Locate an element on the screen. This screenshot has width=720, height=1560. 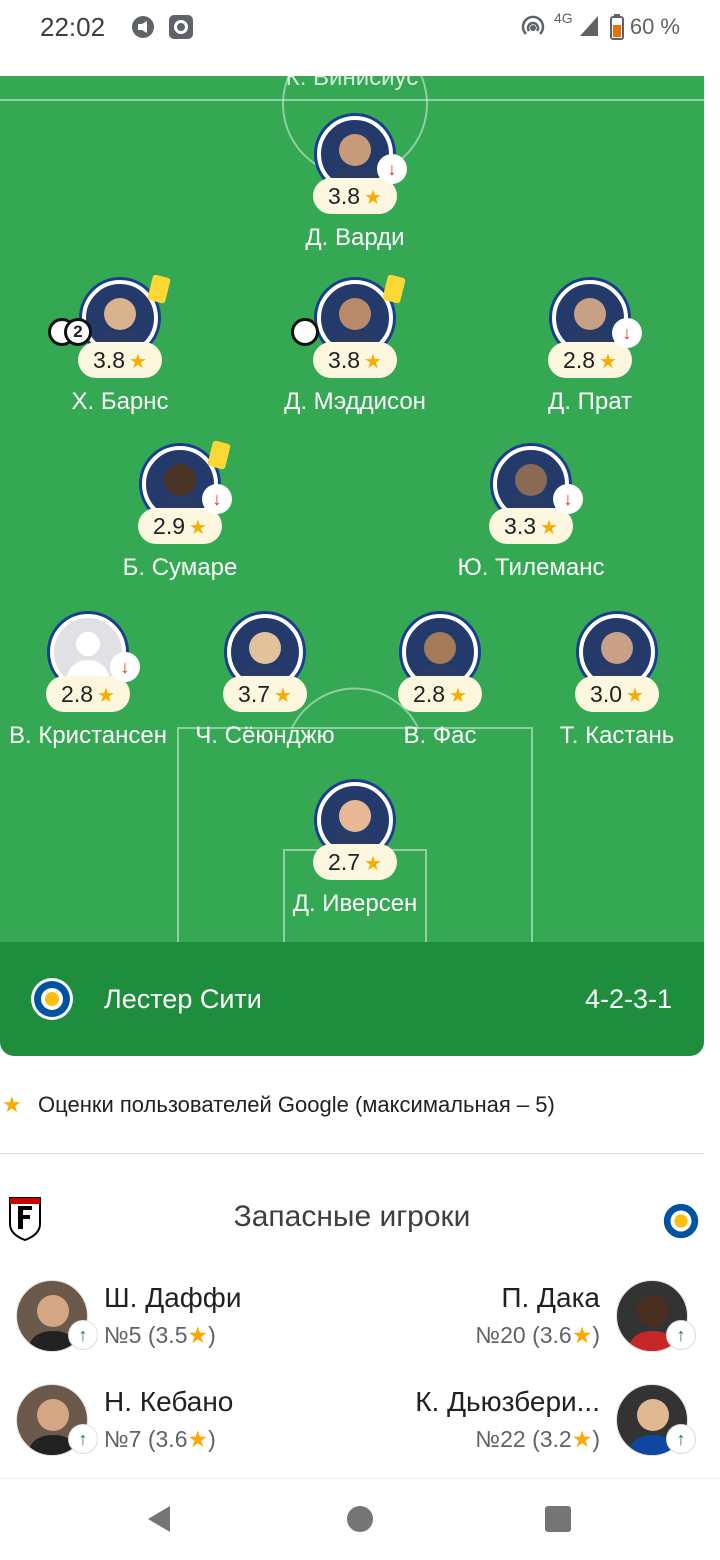
divider is located at coordinates (352, 1153).